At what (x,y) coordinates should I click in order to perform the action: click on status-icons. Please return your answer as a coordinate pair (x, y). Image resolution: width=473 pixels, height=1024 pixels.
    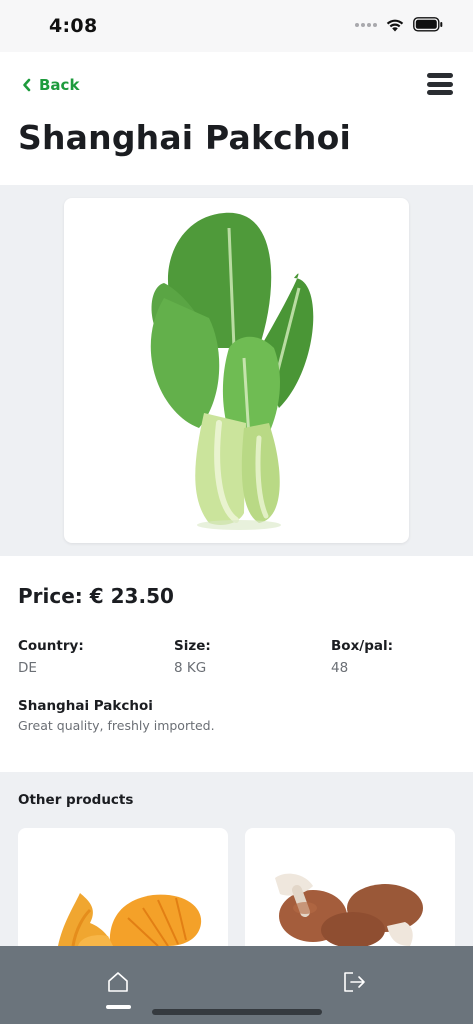
    Looking at the image, I should click on (399, 24).